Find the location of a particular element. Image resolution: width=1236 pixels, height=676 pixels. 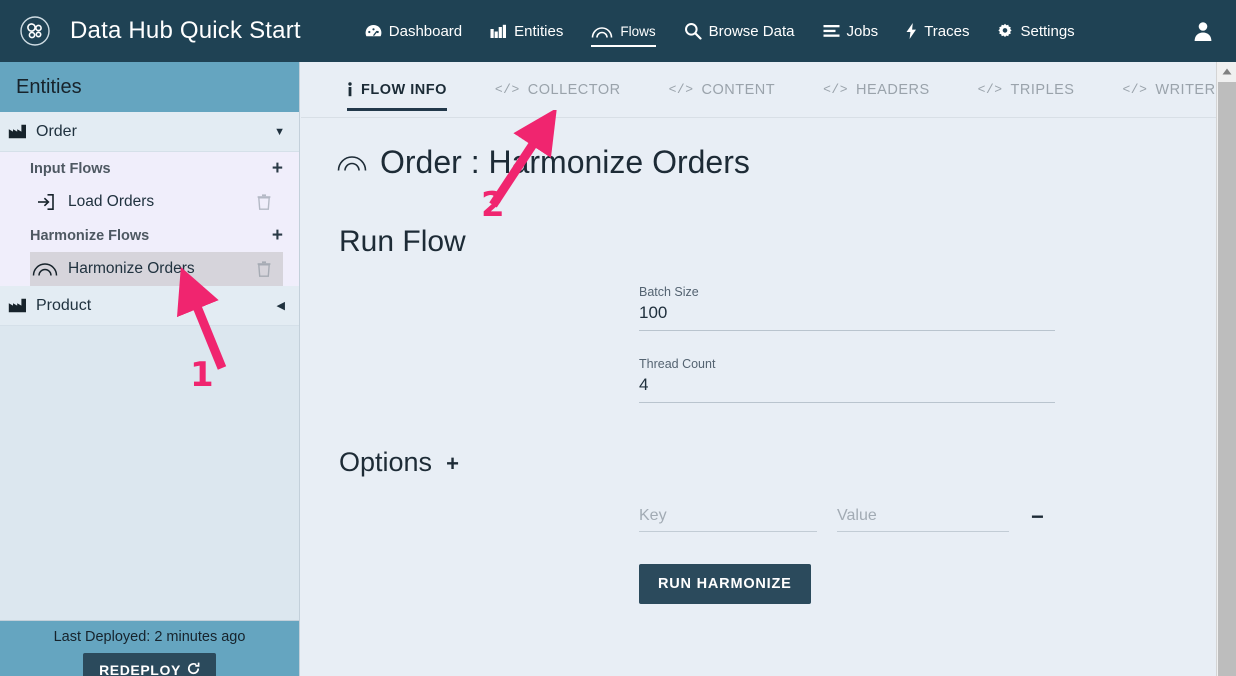

dashboard-icon is located at coordinates (373, 31).